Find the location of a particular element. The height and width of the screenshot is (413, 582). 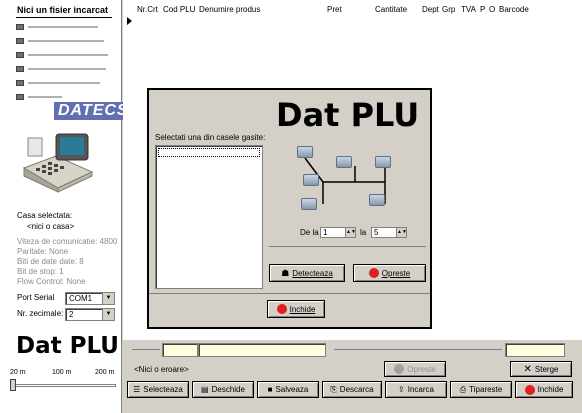

close-button: Inchide is located at coordinates (544, 389).